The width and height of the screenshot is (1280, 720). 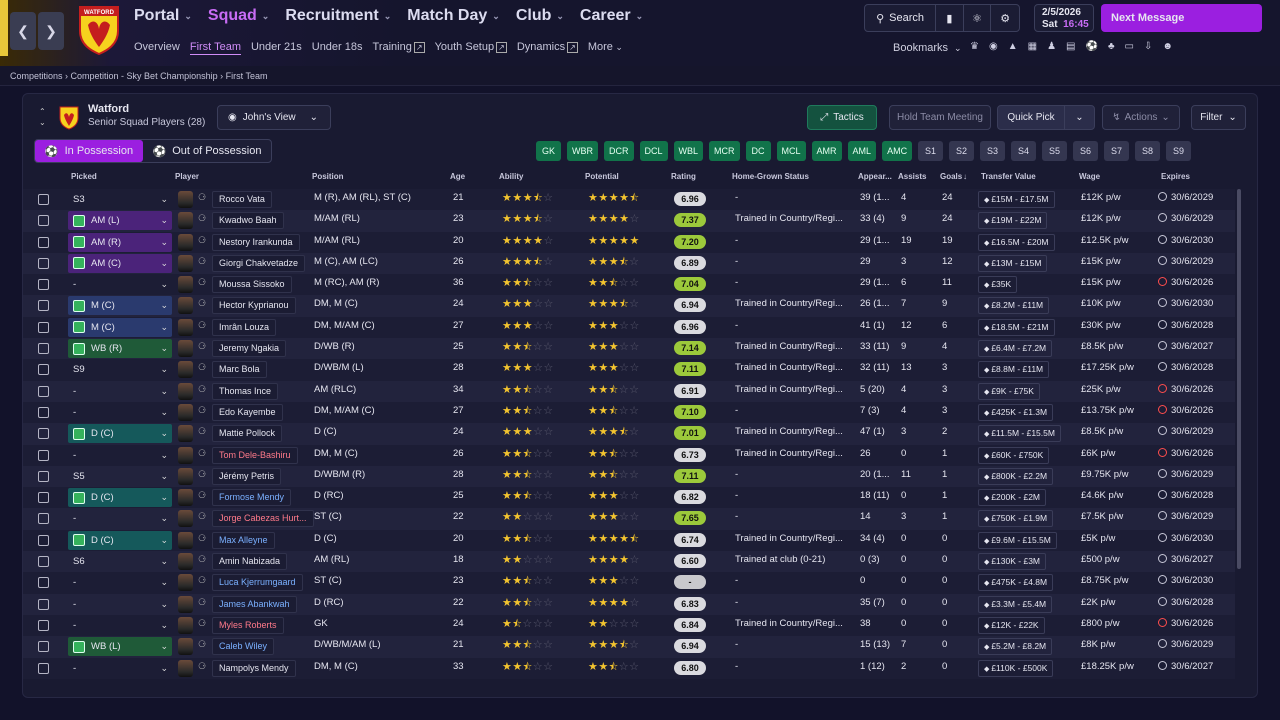 What do you see at coordinates (951, 176) in the screenshot?
I see `col-goals: Goals` at bounding box center [951, 176].